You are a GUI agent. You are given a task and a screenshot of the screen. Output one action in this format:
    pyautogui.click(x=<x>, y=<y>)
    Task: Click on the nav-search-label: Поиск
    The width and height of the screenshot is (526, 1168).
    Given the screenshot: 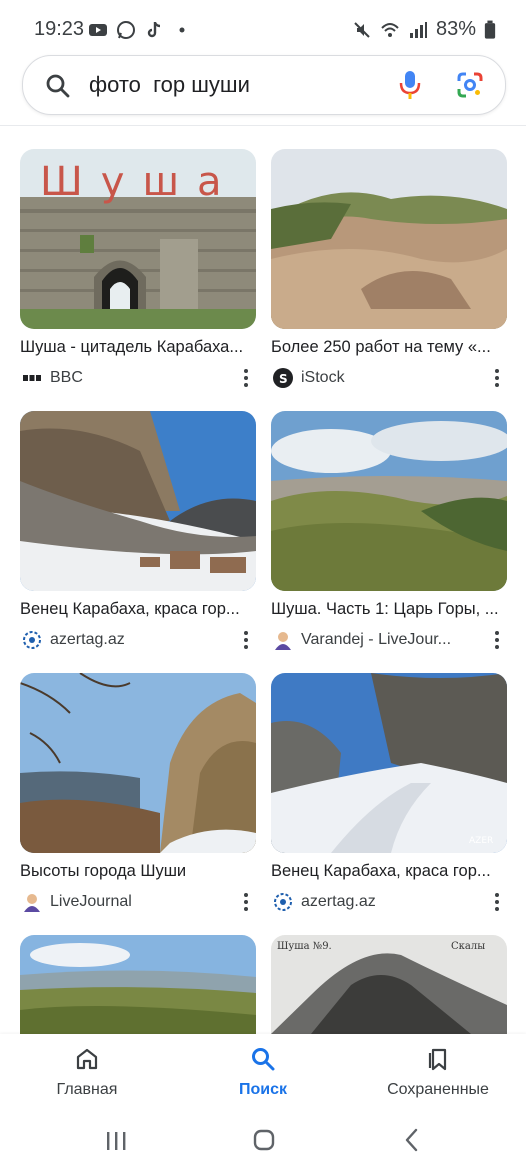 What is the action you would take?
    pyautogui.click(x=262, y=1089)
    